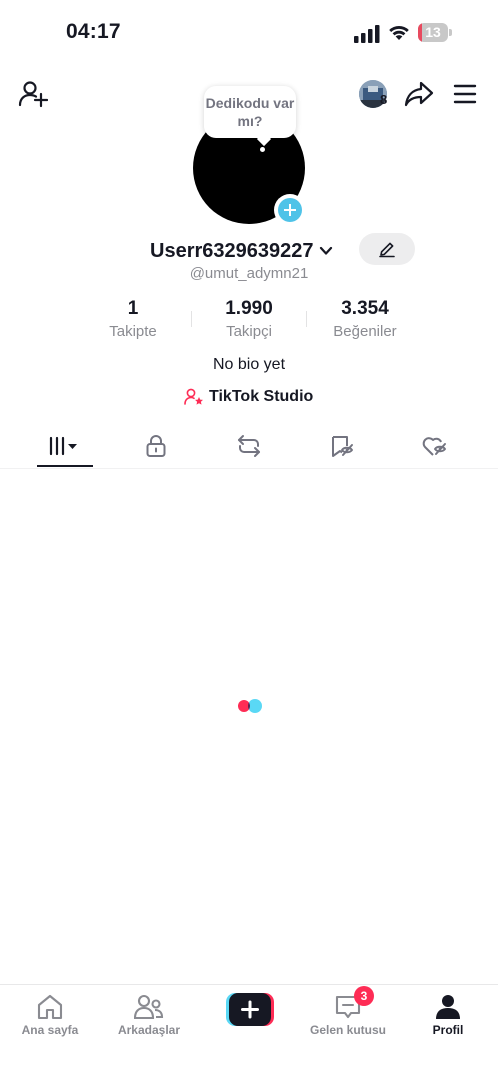 The height and width of the screenshot is (1081, 498). What do you see at coordinates (250, 1009) in the screenshot?
I see `create-button` at bounding box center [250, 1009].